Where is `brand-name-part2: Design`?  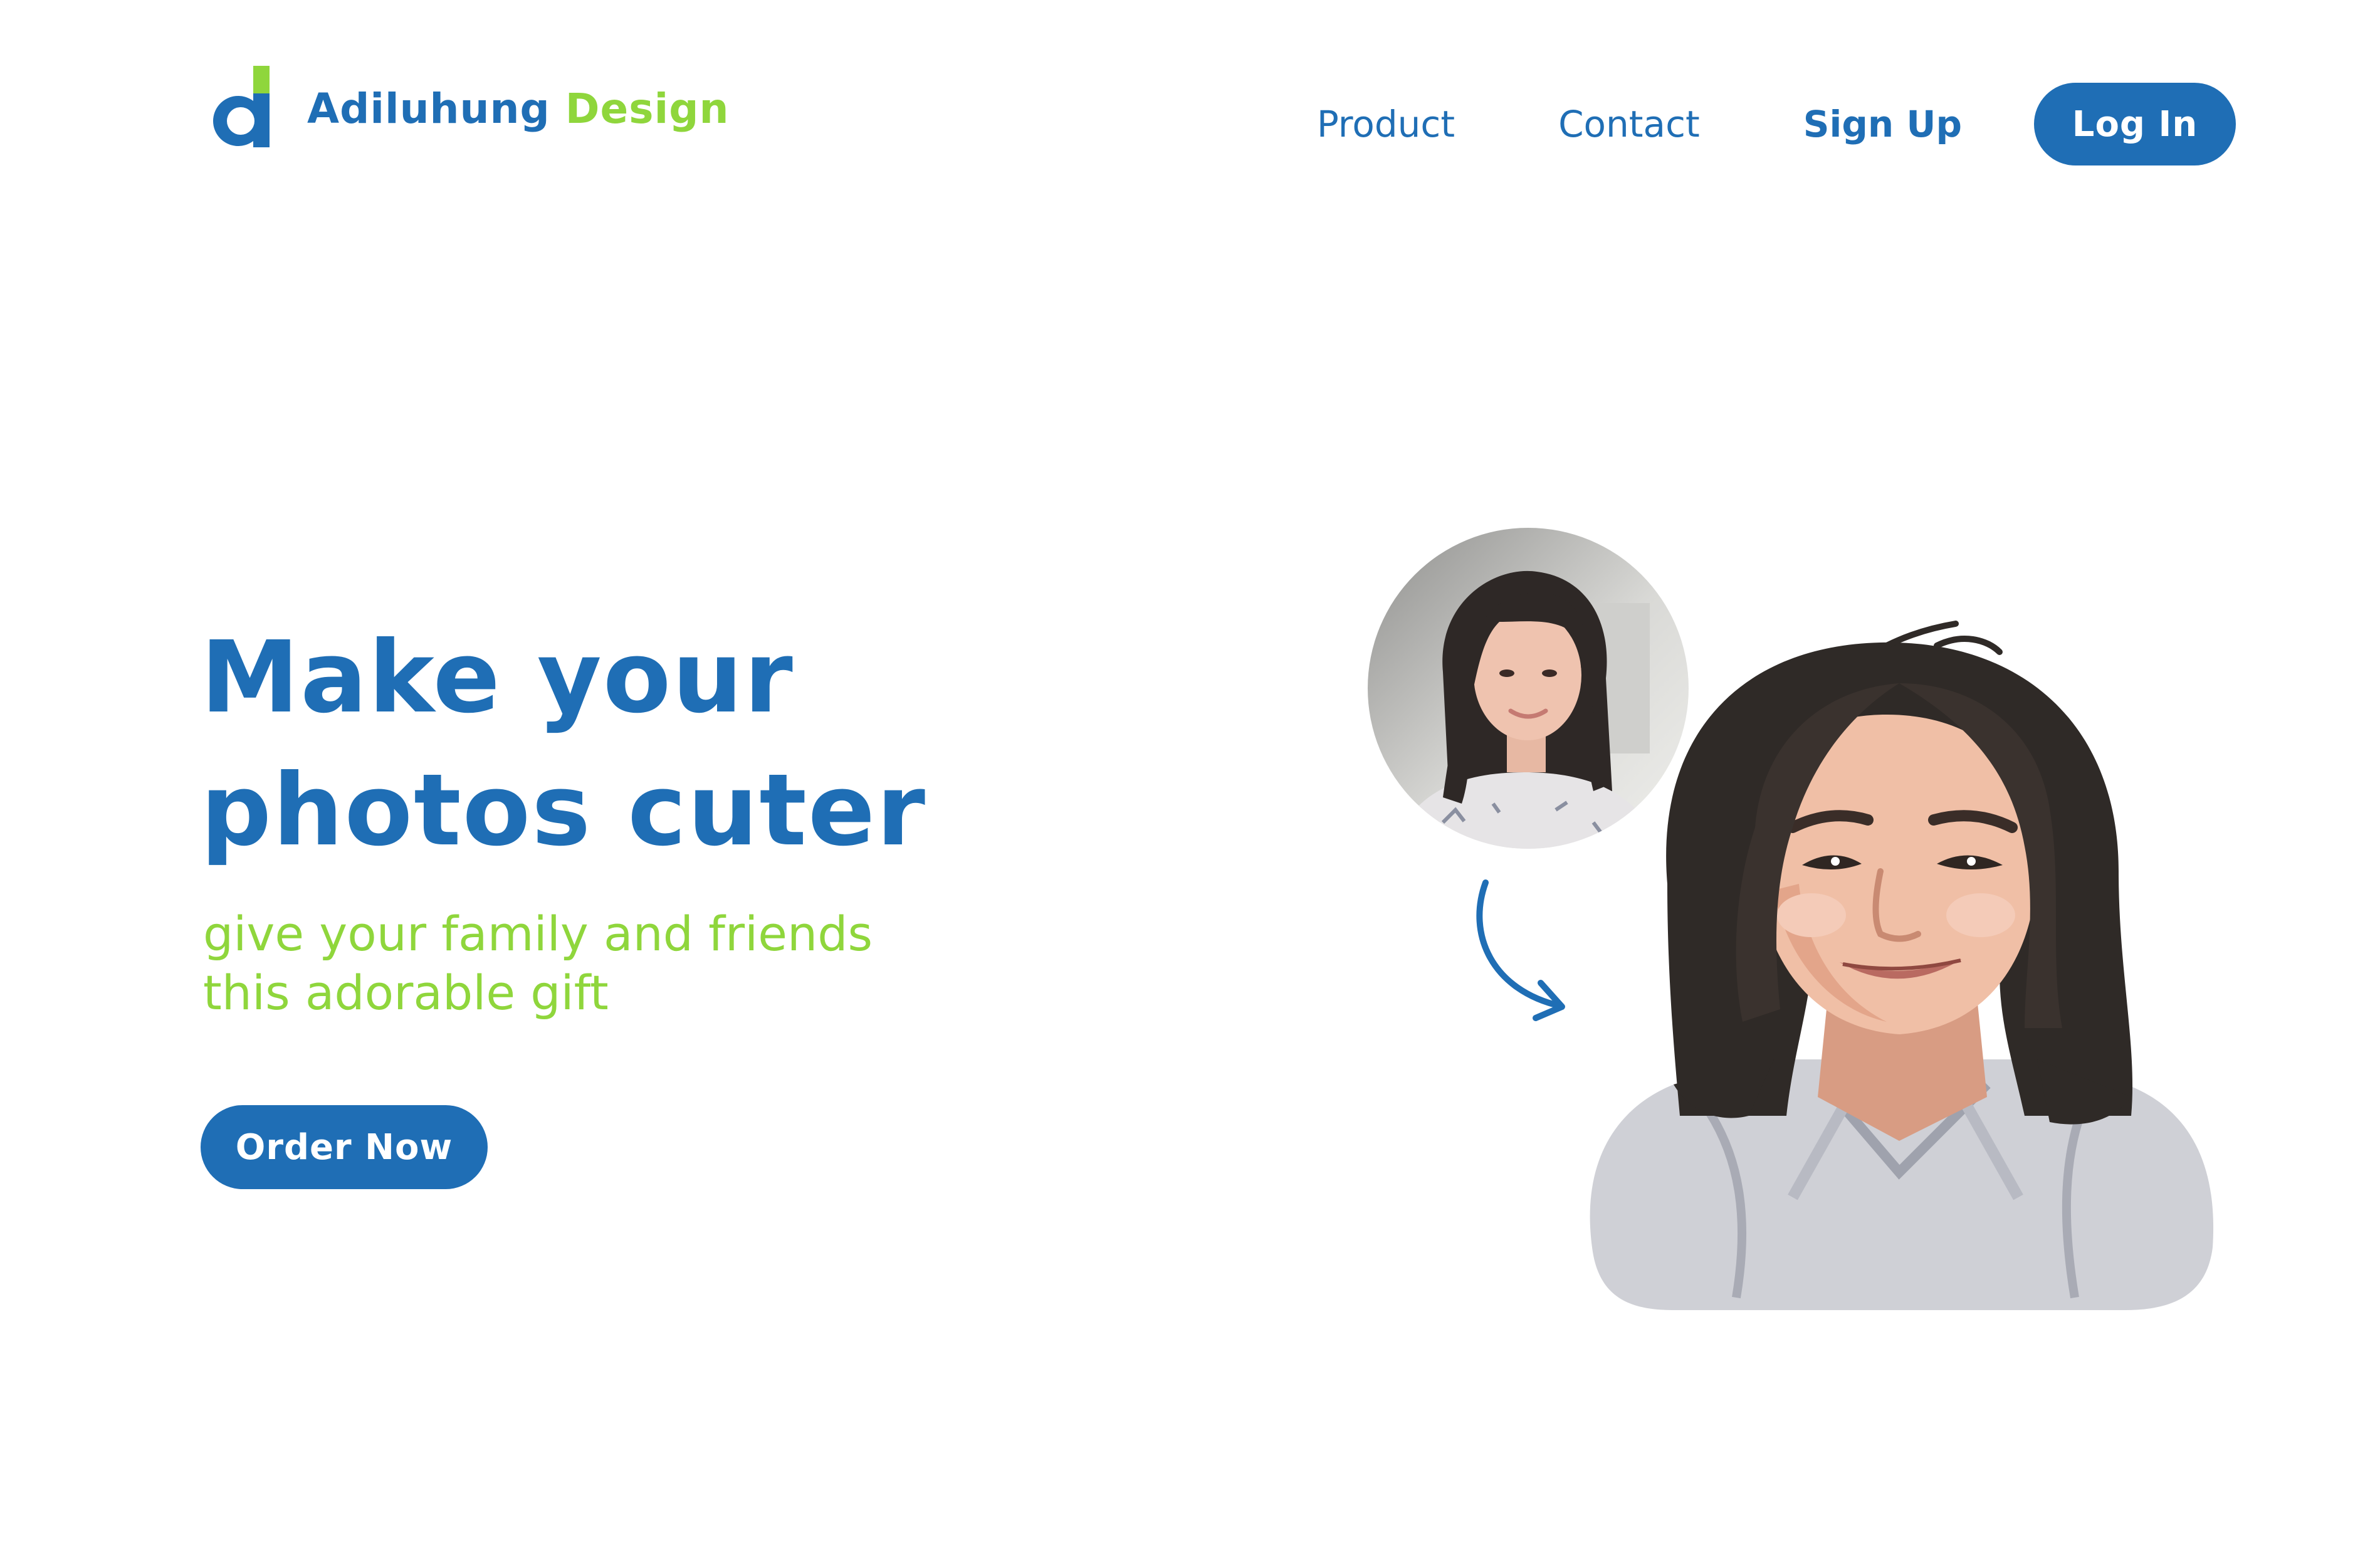 brand-name-part2: Design is located at coordinates (647, 109).